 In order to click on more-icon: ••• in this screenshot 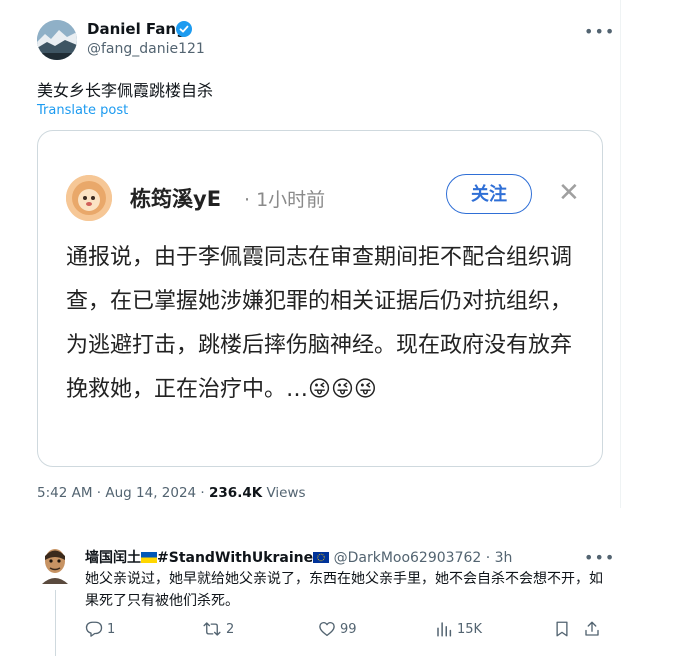, I will do `click(599, 31)`.